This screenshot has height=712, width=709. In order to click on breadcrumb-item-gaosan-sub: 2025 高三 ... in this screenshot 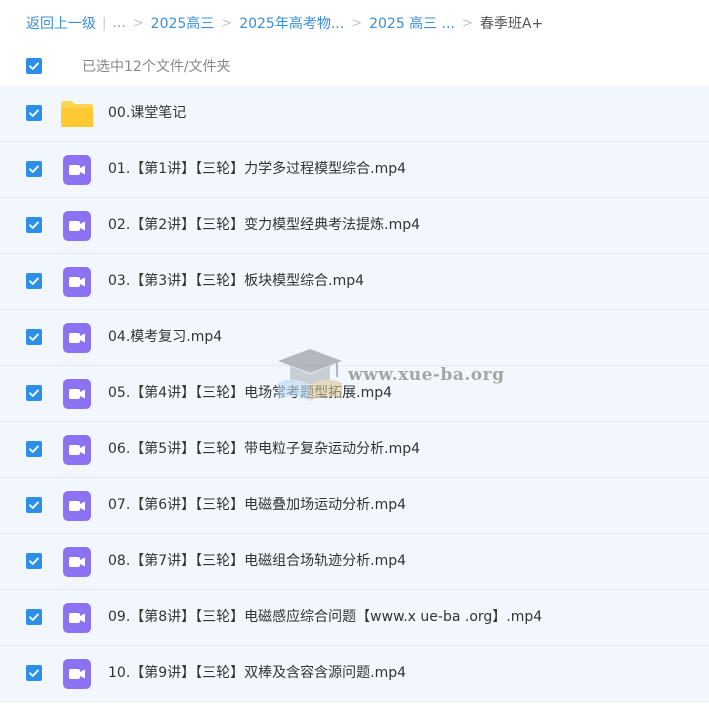, I will do `click(412, 23)`.